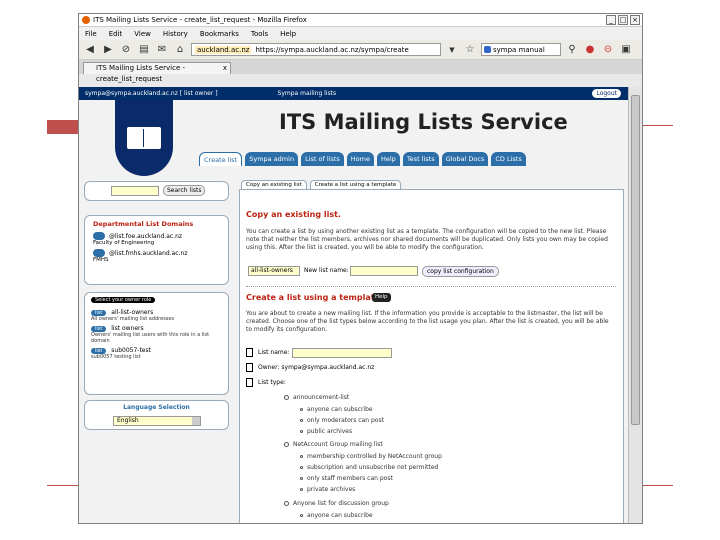  What do you see at coordinates (156, 415) in the screenshot?
I see `language-box: Language Selection English` at bounding box center [156, 415].